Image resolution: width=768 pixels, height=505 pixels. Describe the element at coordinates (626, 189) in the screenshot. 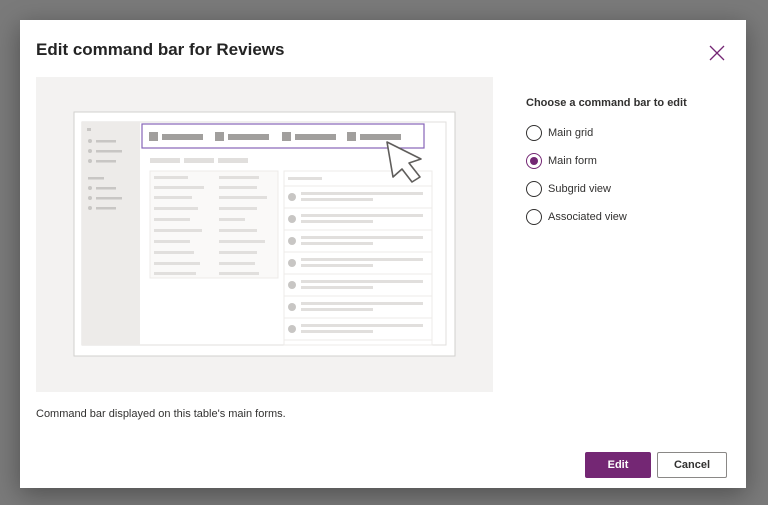

I see `option-subgrid-view: Subgrid view` at that location.